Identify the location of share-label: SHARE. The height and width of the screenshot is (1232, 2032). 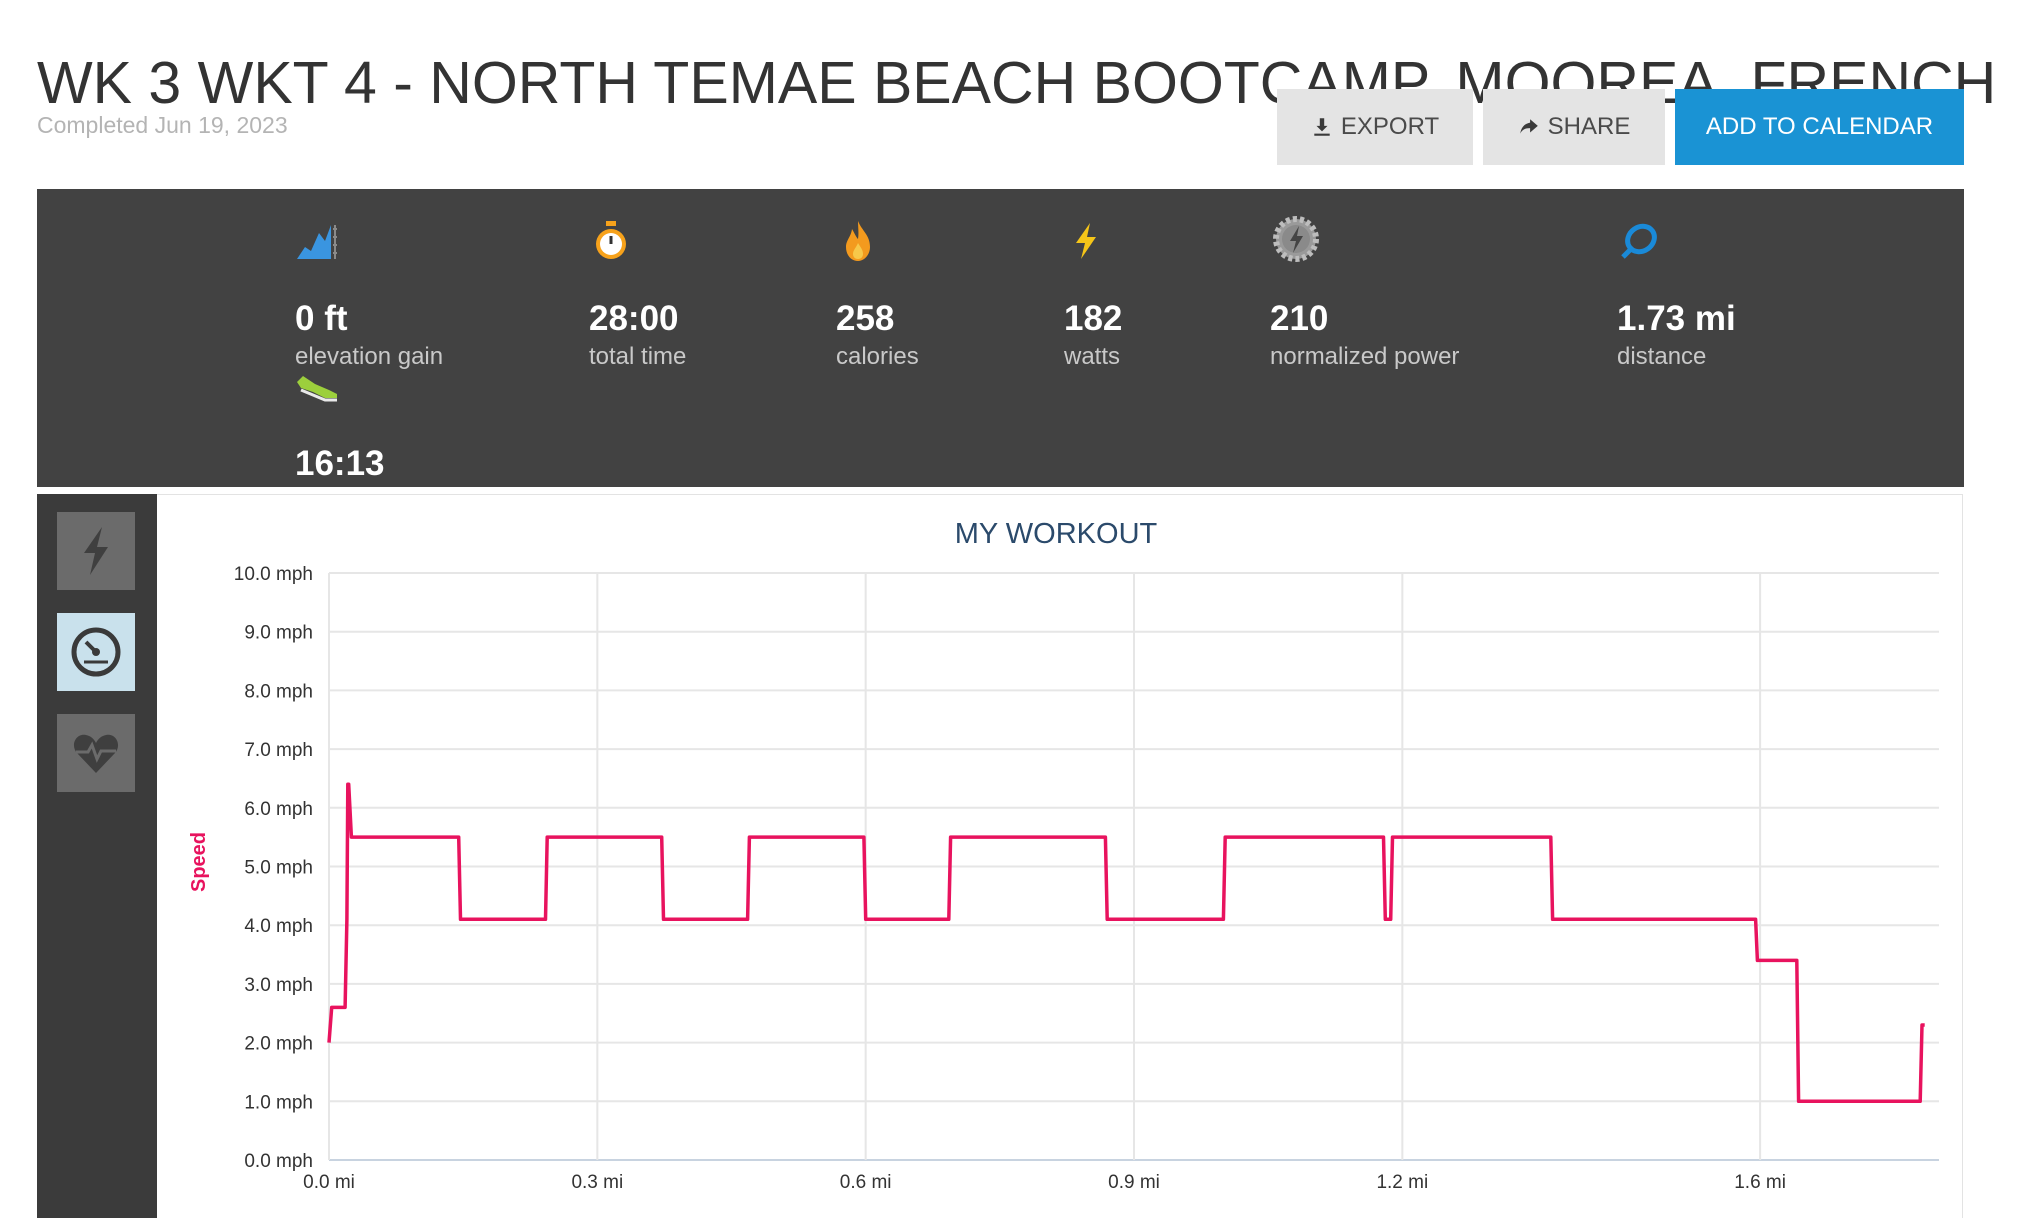
(1589, 126).